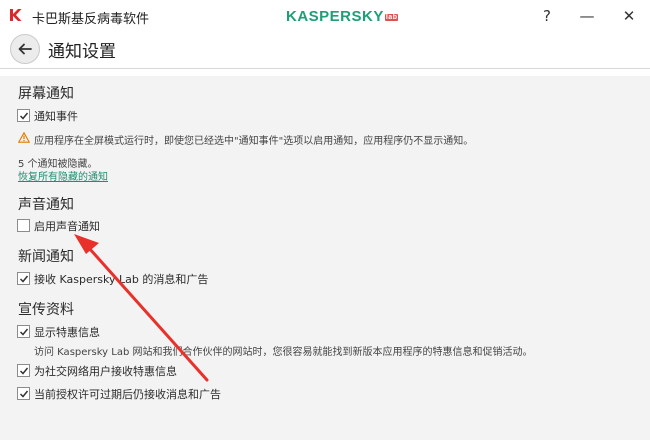 This screenshot has width=650, height=440. Describe the element at coordinates (587, 16) in the screenshot. I see `minimize-button: —` at that location.